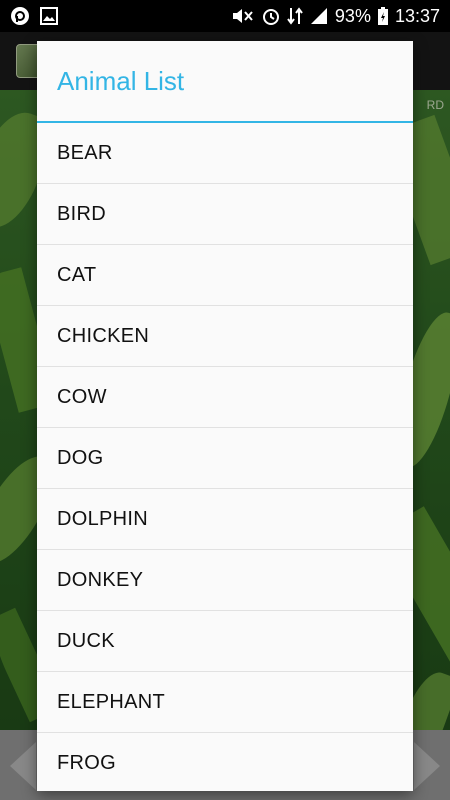  I want to click on battery-charging-icon, so click(383, 16).